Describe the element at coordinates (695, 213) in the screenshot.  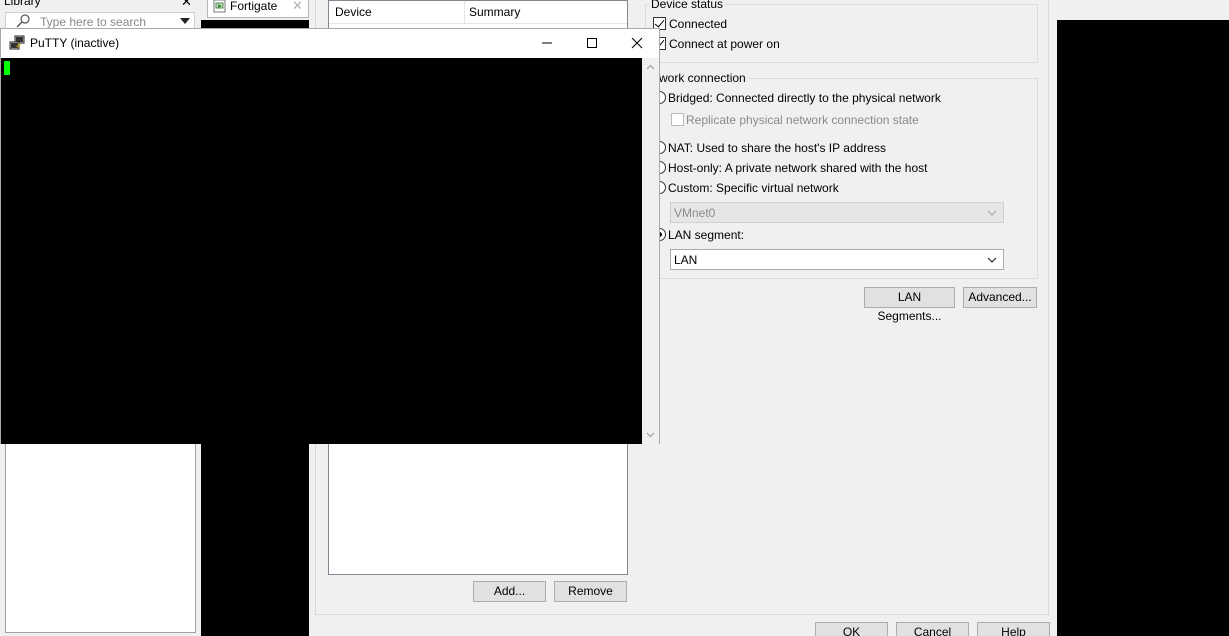
I see `custom-network-value: VMnet0` at that location.